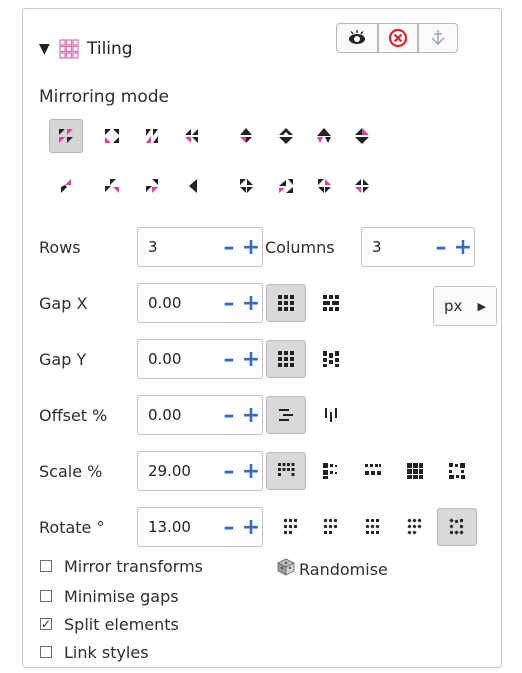 This screenshot has height=673, width=522. I want to click on mirror-mode-pmm-button, so click(286, 136).